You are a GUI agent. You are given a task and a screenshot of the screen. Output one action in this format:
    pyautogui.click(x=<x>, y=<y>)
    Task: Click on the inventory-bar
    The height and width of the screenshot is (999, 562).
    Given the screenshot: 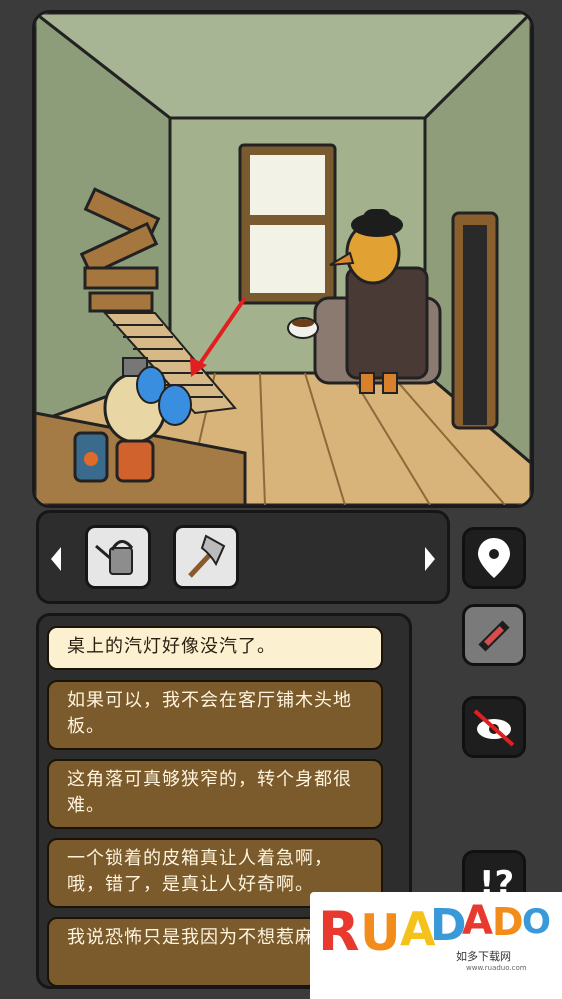 What is the action you would take?
    pyautogui.click(x=243, y=557)
    